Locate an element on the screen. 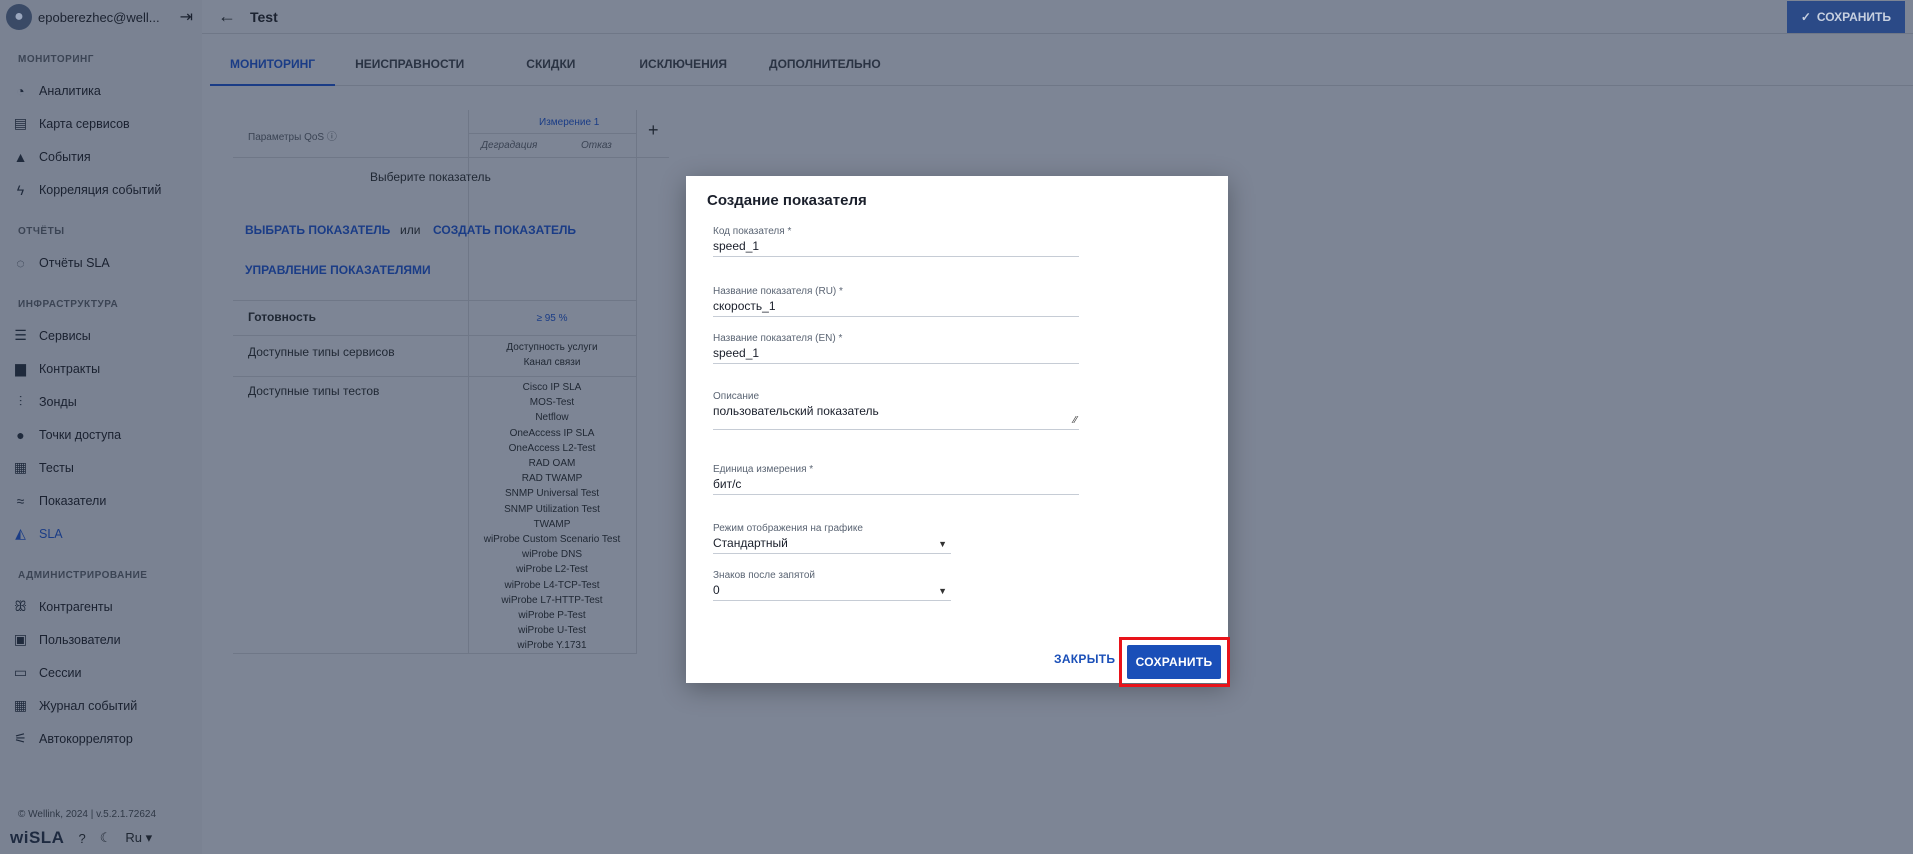 This screenshot has height=854, width=1913. sliders-icon: ⚟ is located at coordinates (20, 738).